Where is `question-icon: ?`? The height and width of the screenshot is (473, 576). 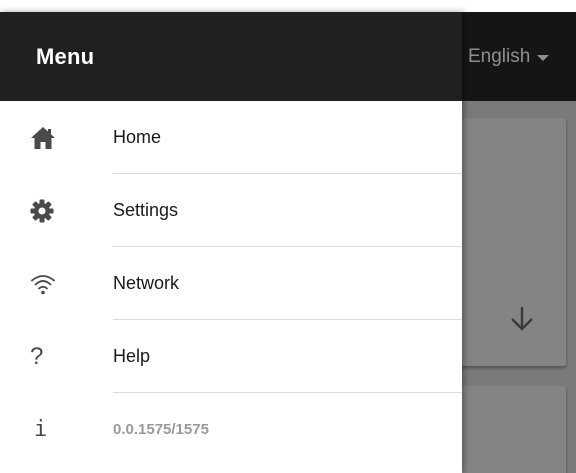 question-icon: ? is located at coordinates (37, 356).